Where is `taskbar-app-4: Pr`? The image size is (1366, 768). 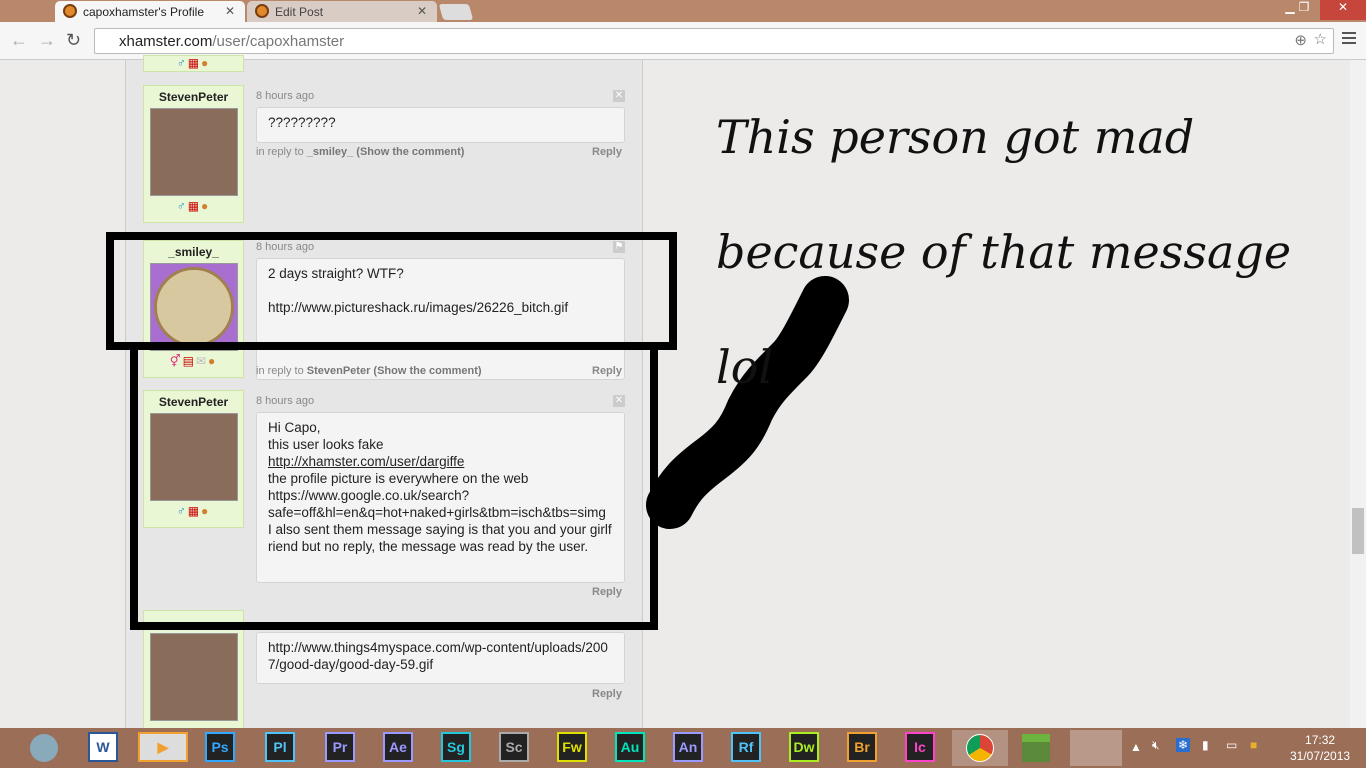 taskbar-app-4: Pr is located at coordinates (340, 747).